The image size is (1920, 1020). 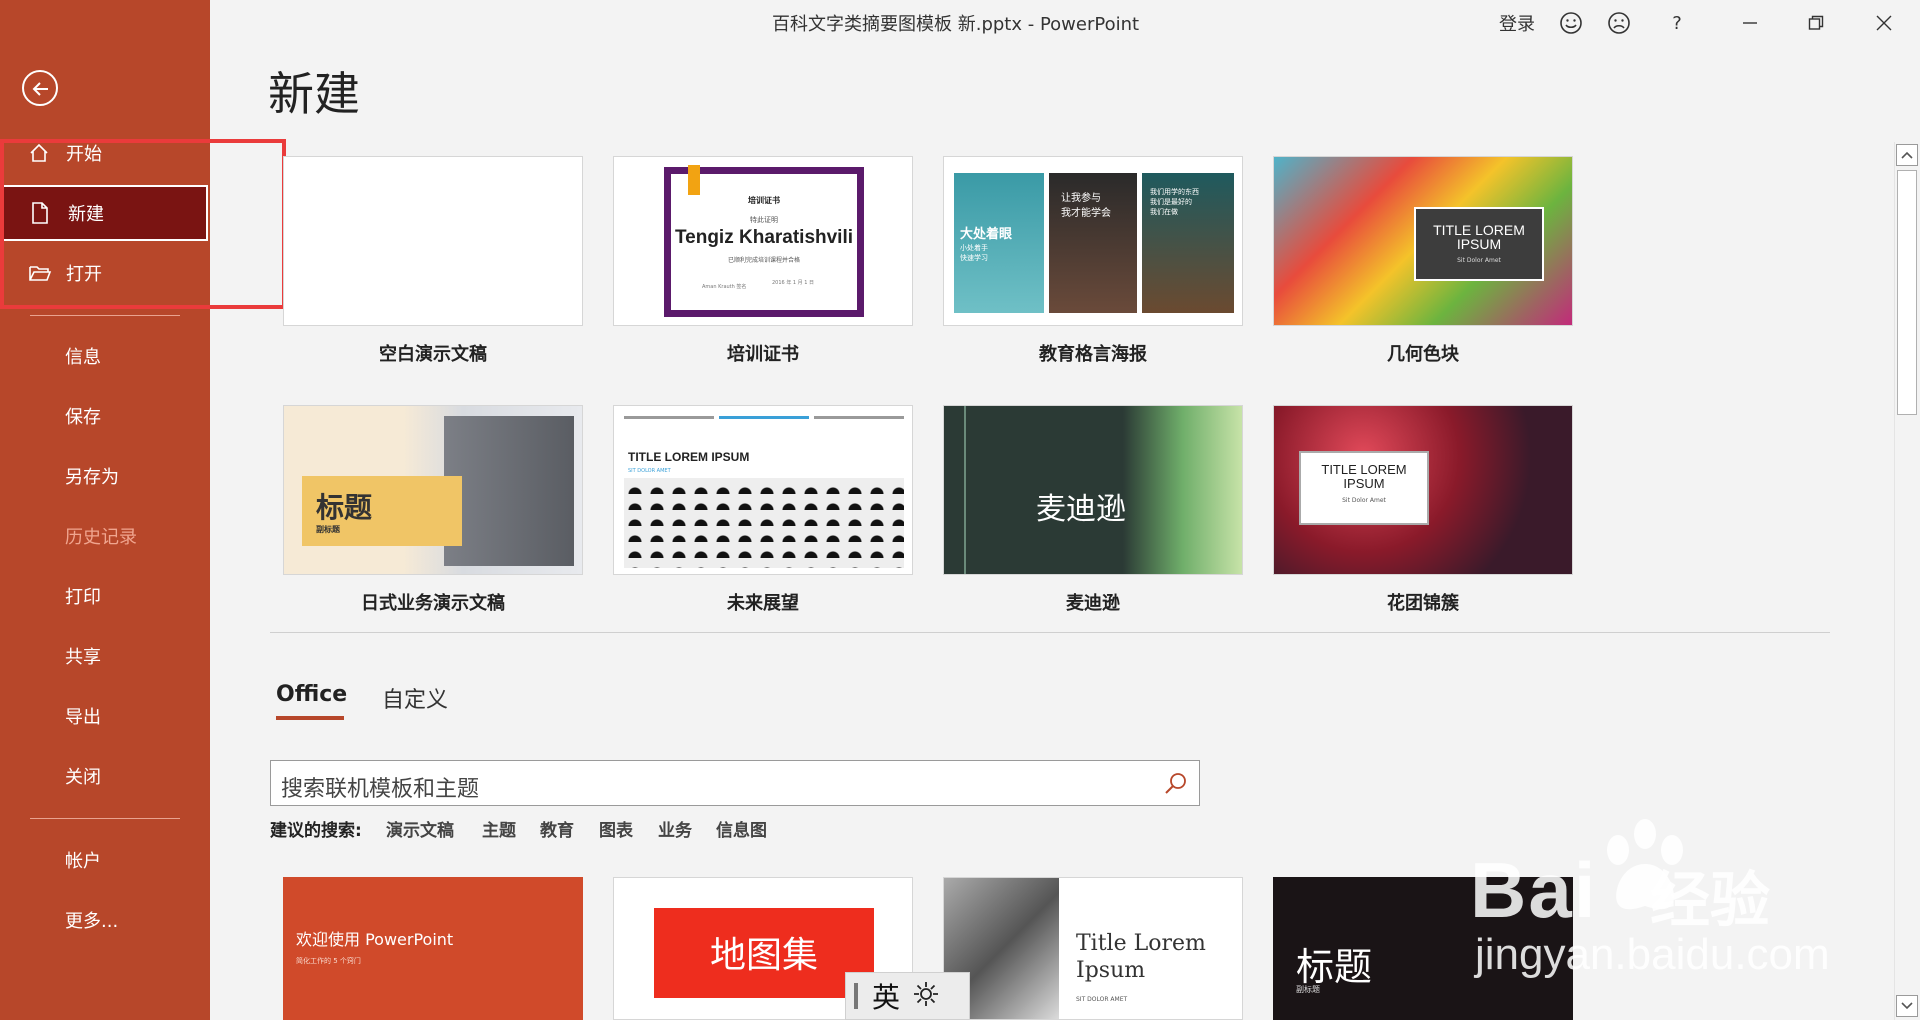 I want to click on template-label: 未来展望, so click(x=763, y=603).